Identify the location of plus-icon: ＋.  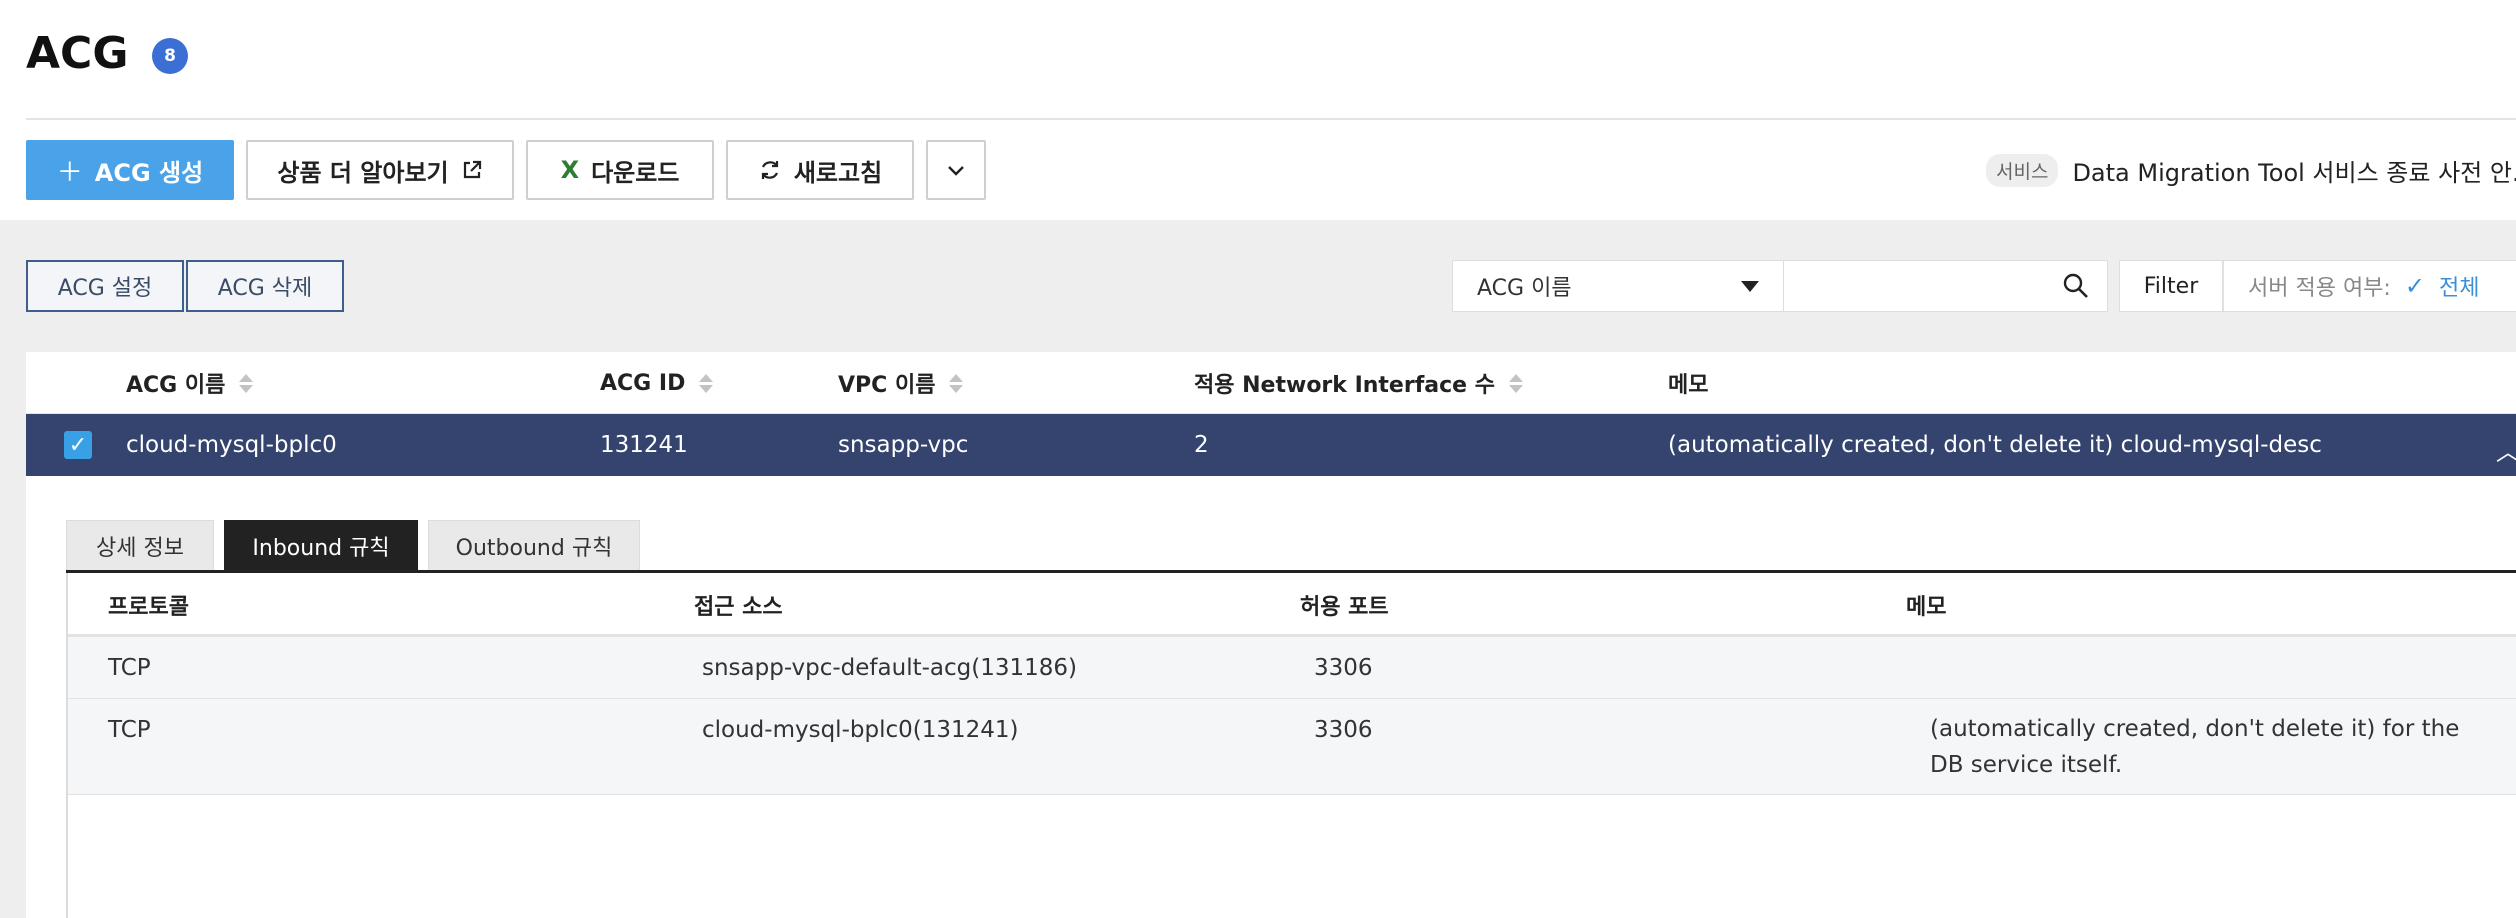
(69, 172).